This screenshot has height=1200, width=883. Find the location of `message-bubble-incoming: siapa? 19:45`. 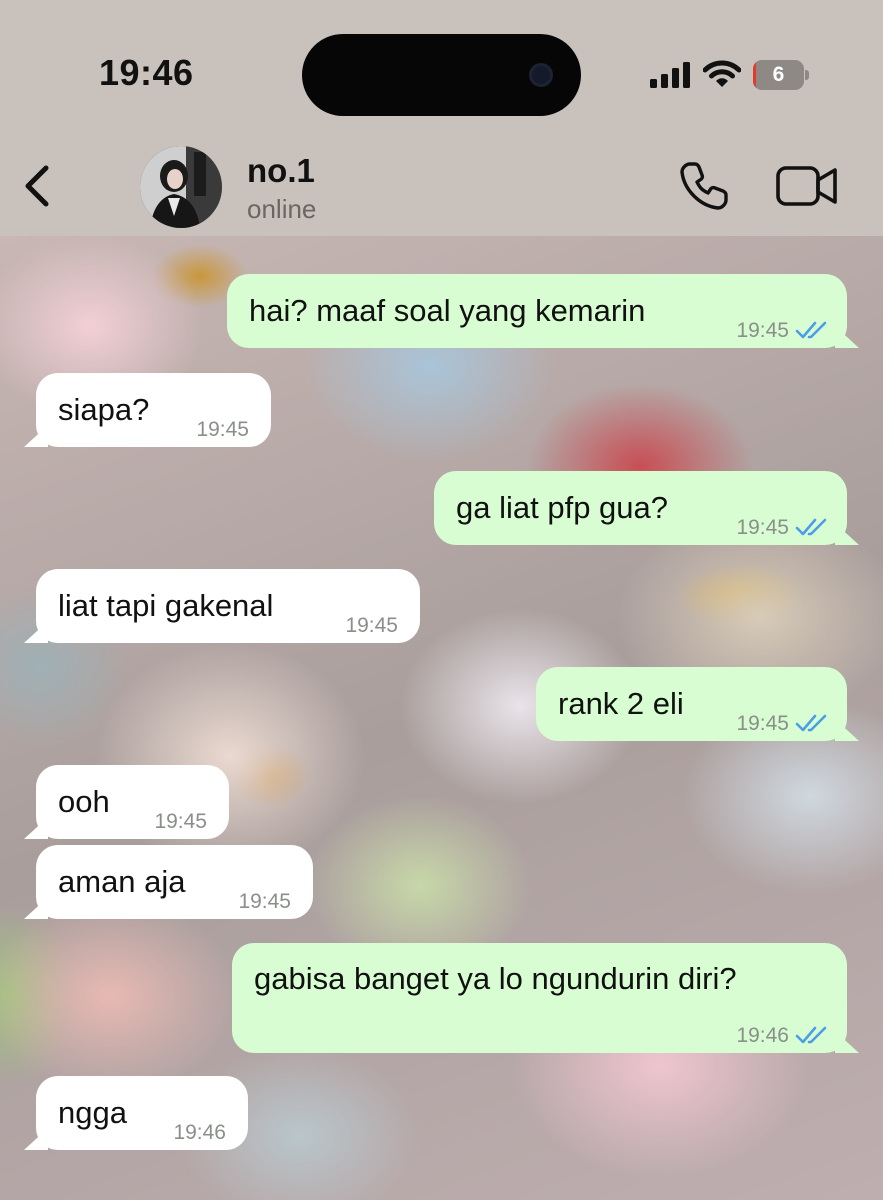

message-bubble-incoming: siapa? 19:45 is located at coordinates (147, 410).